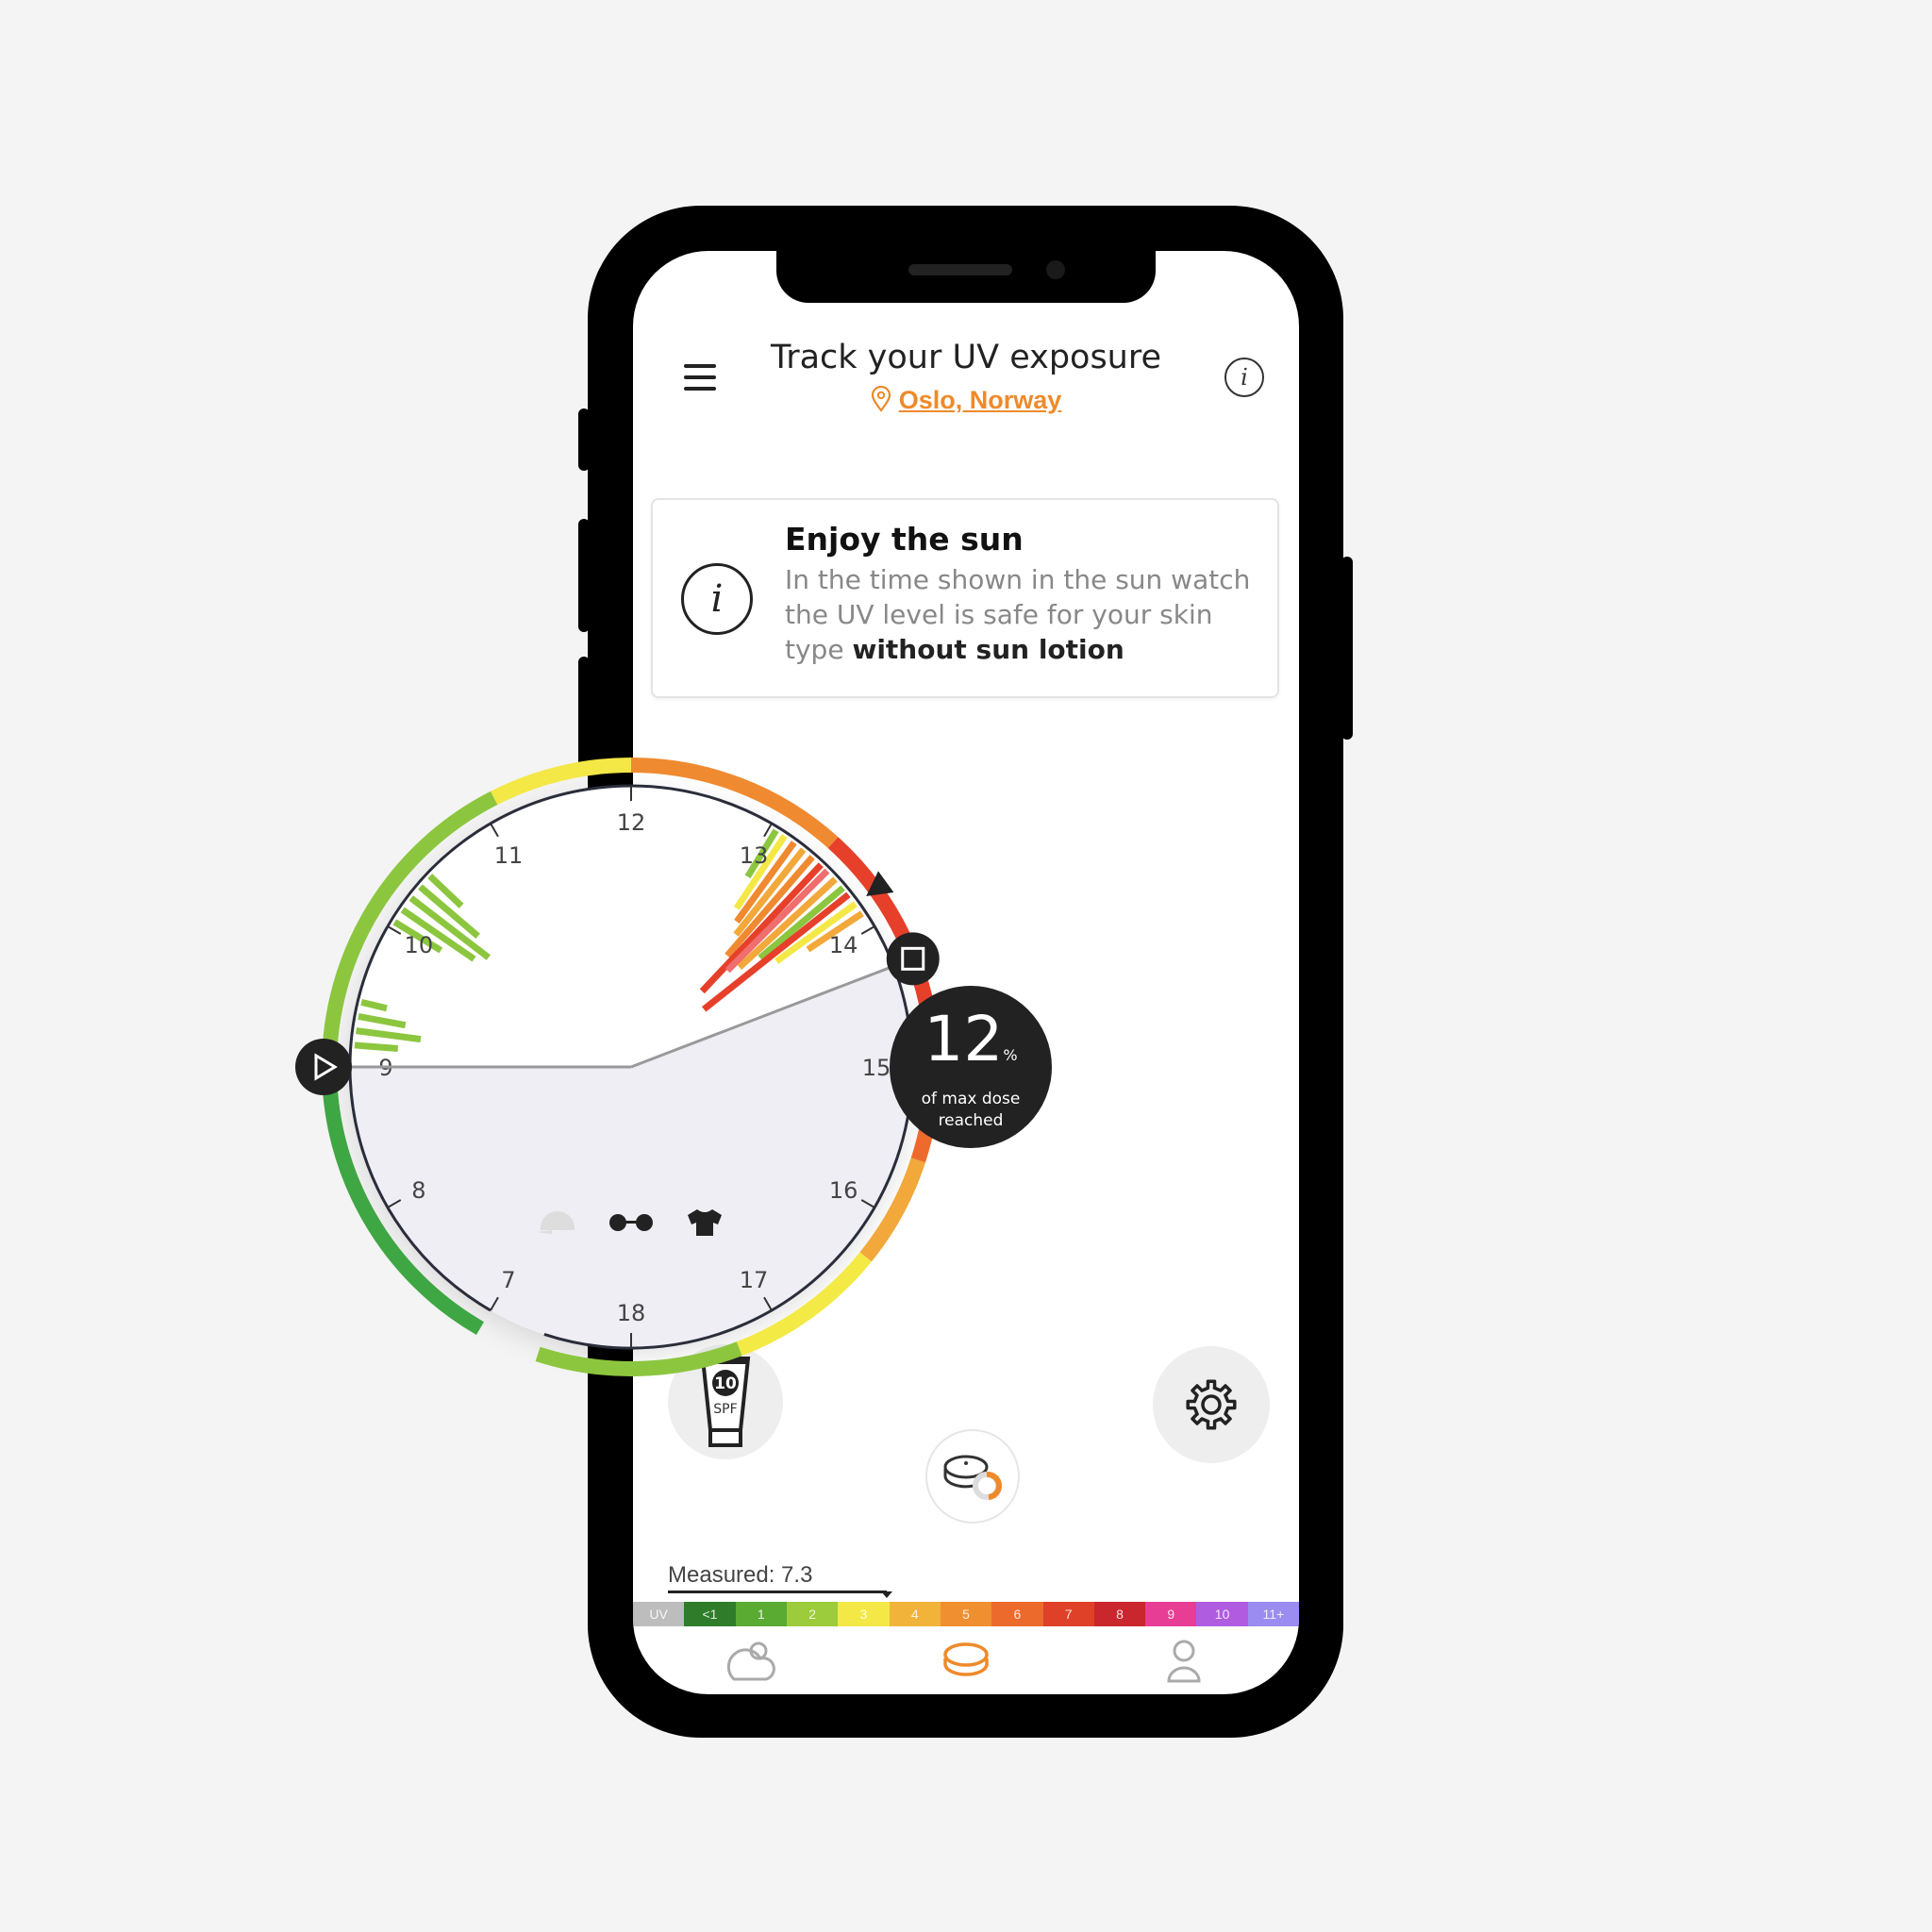  Describe the element at coordinates (508, 1280) in the screenshot. I see `hour-label: 7` at that location.